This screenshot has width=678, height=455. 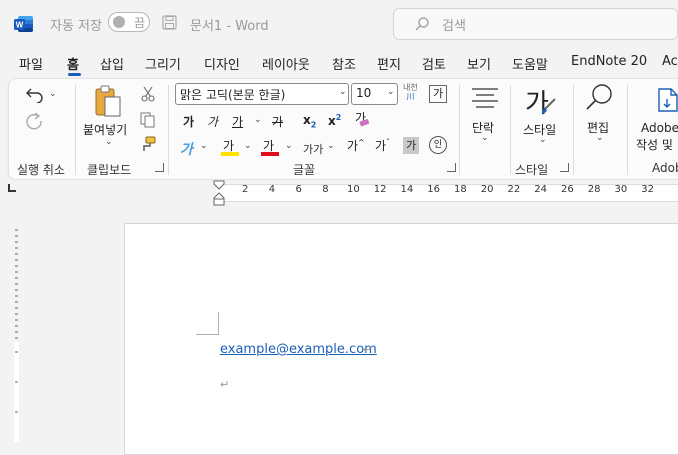 What do you see at coordinates (277, 121) in the screenshot?
I see `strikethrough-button: 가` at bounding box center [277, 121].